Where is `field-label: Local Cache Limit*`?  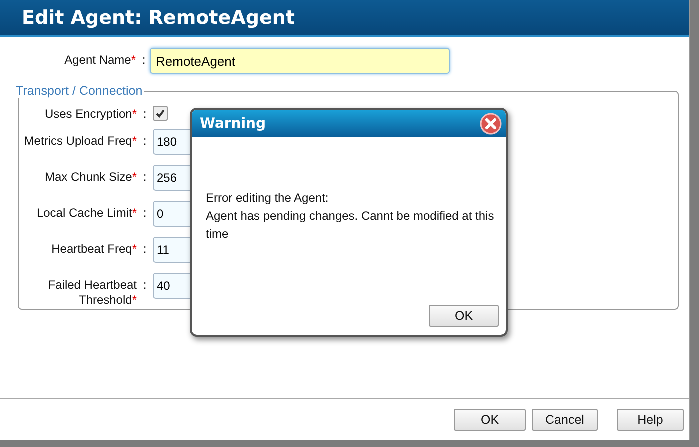 field-label: Local Cache Limit* is located at coordinates (86, 213).